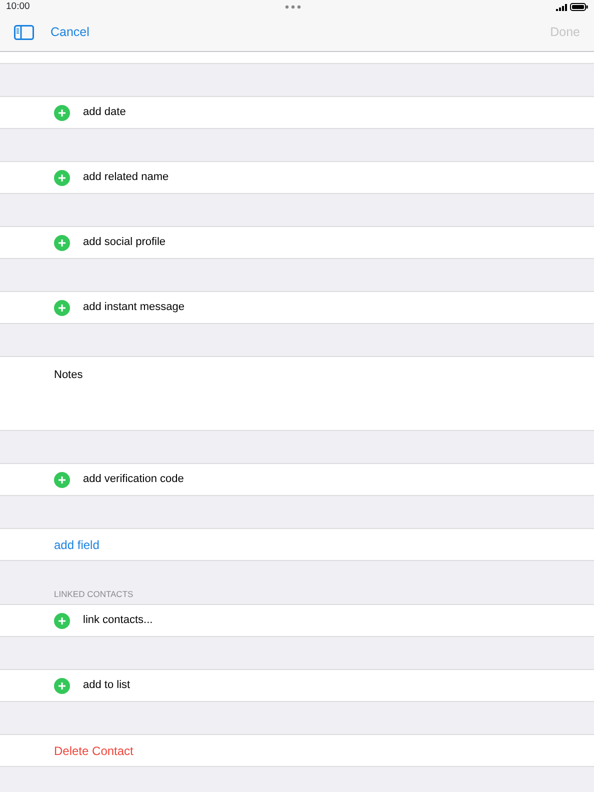 Image resolution: width=594 pixels, height=792 pixels. I want to click on status-time: 10:00, so click(18, 7).